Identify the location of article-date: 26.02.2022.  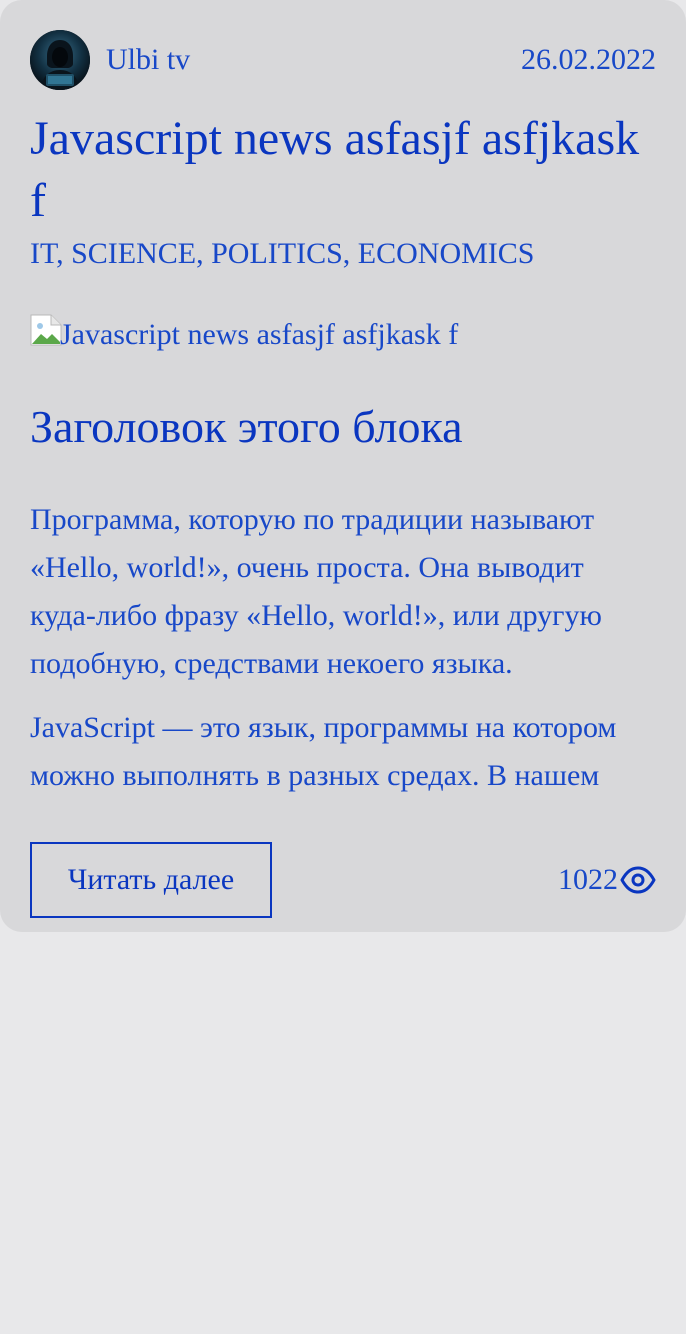
(588, 59).